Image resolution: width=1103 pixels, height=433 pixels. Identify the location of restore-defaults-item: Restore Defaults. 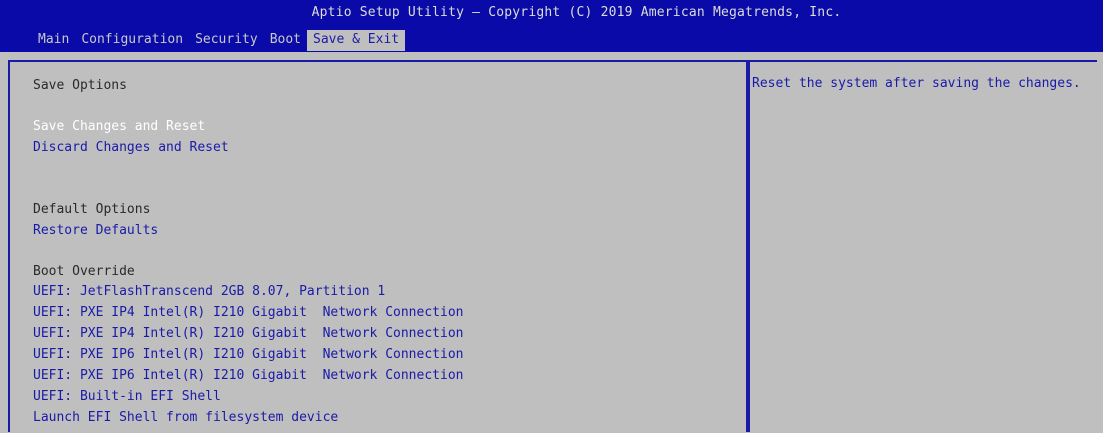
(95, 231).